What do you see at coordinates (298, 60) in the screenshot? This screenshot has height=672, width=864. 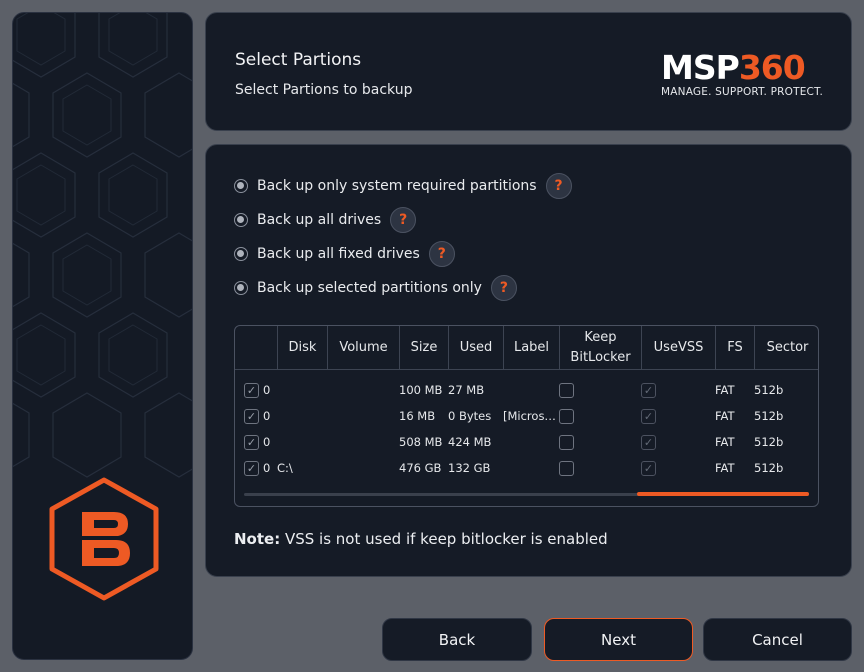 I see `page-title: Select Partions` at bounding box center [298, 60].